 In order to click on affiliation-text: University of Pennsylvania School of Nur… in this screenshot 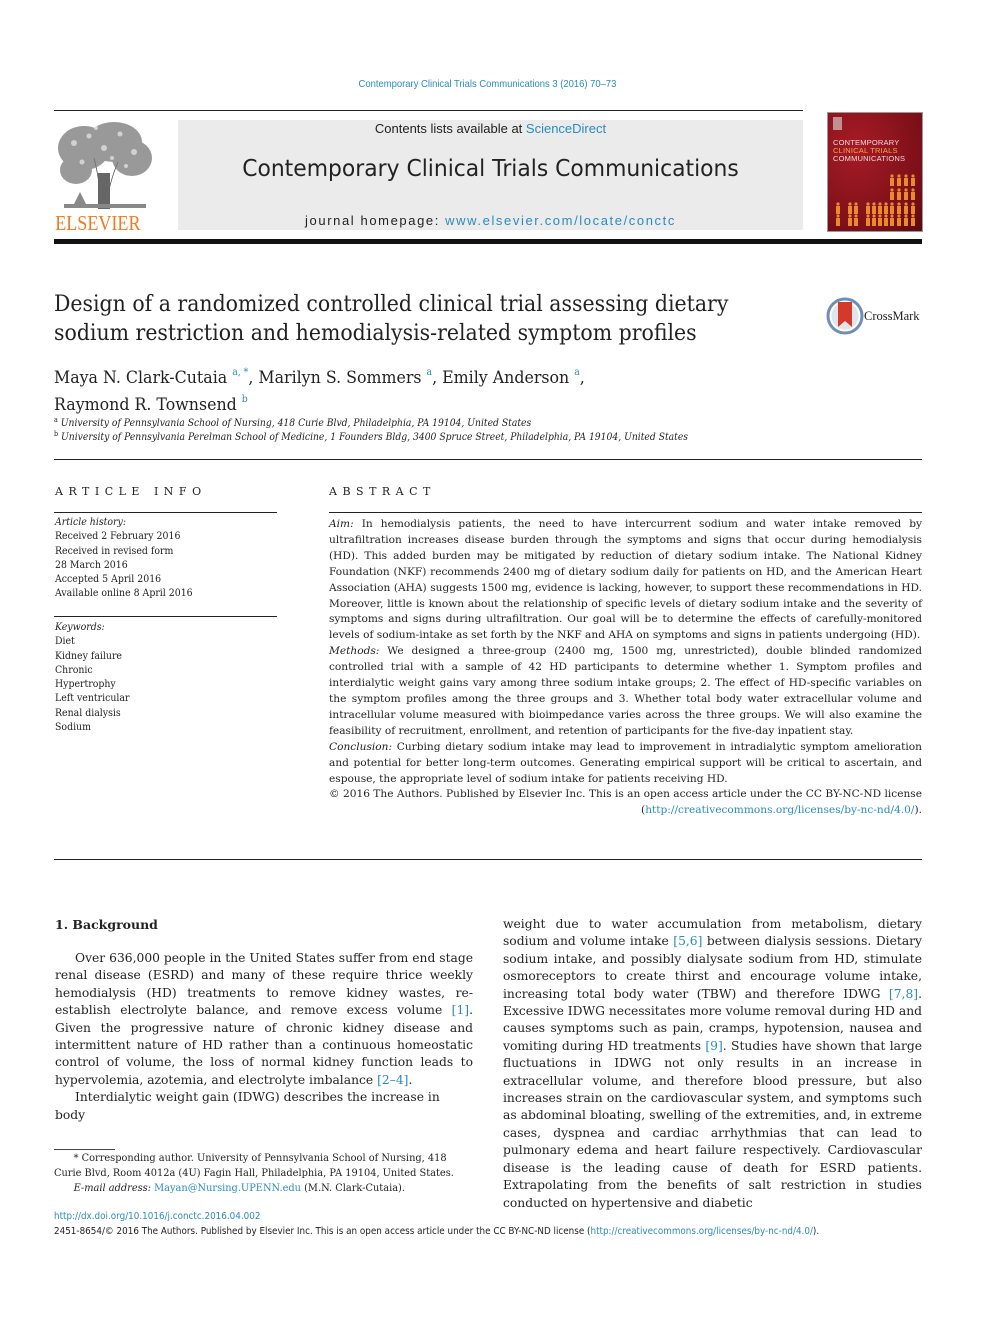, I will do `click(296, 423)`.